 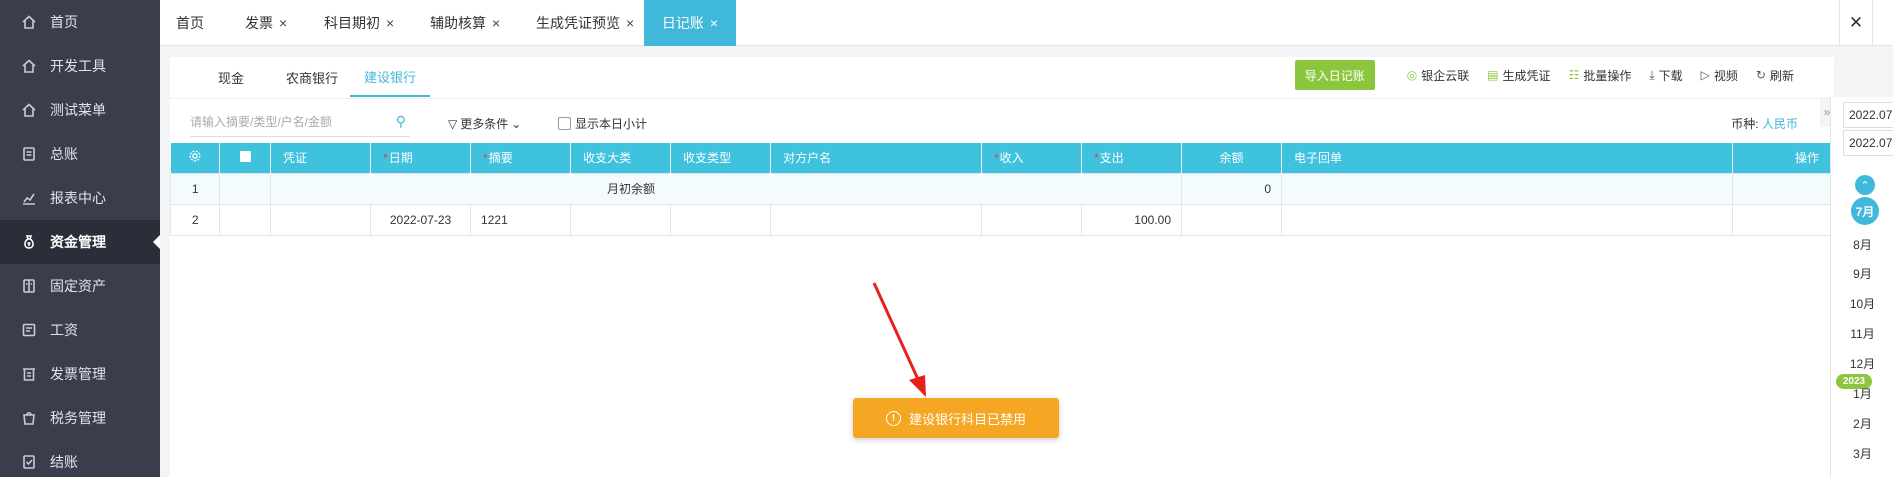 I want to click on subtab-rural-bank: 农商银行, so click(x=312, y=77).